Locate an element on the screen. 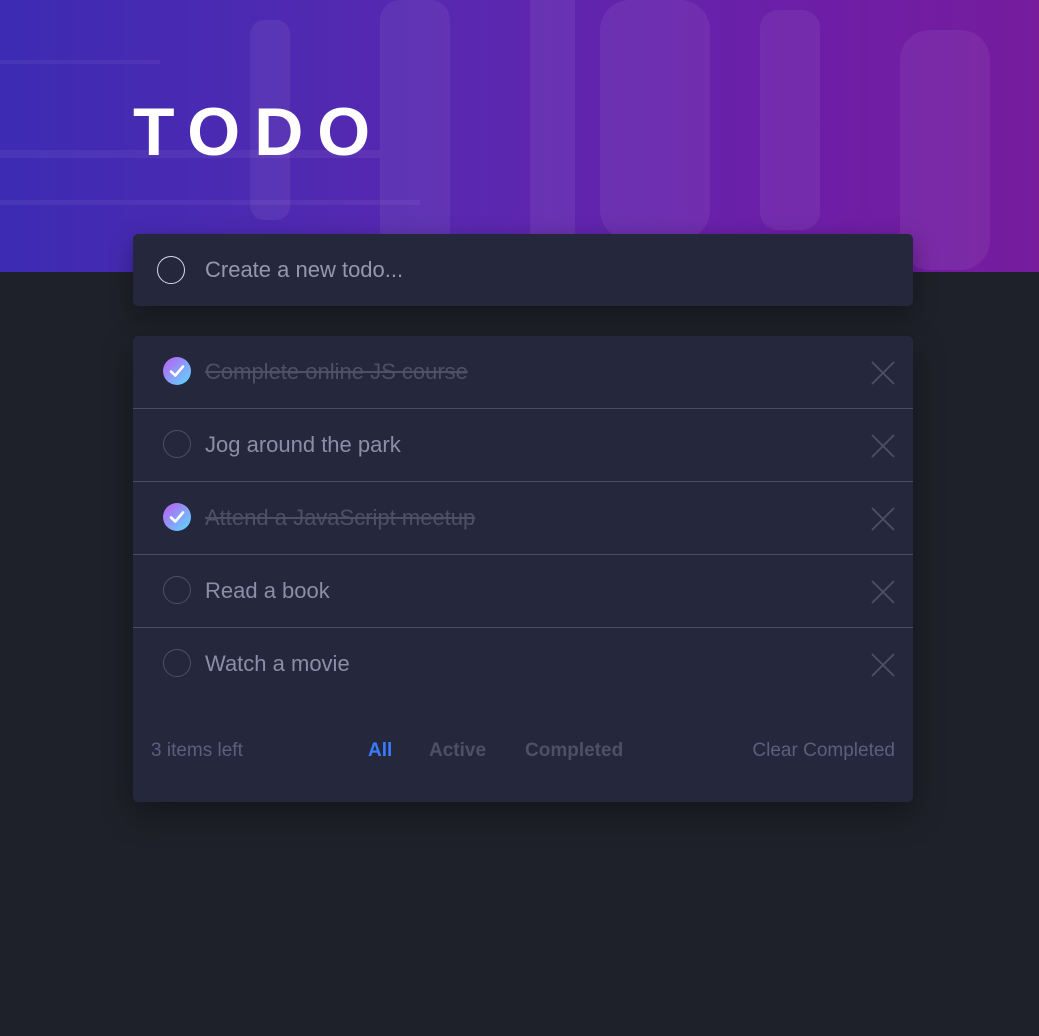 Image resolution: width=1039 pixels, height=1036 pixels. todo-item-text: Read a book is located at coordinates (267, 590).